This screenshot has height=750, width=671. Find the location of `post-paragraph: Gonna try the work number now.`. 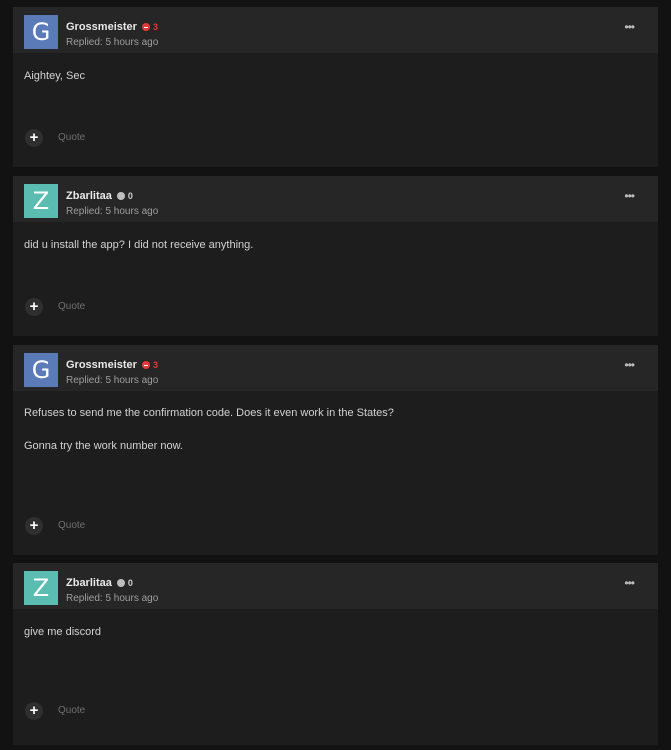

post-paragraph: Gonna try the work number now. is located at coordinates (103, 446).